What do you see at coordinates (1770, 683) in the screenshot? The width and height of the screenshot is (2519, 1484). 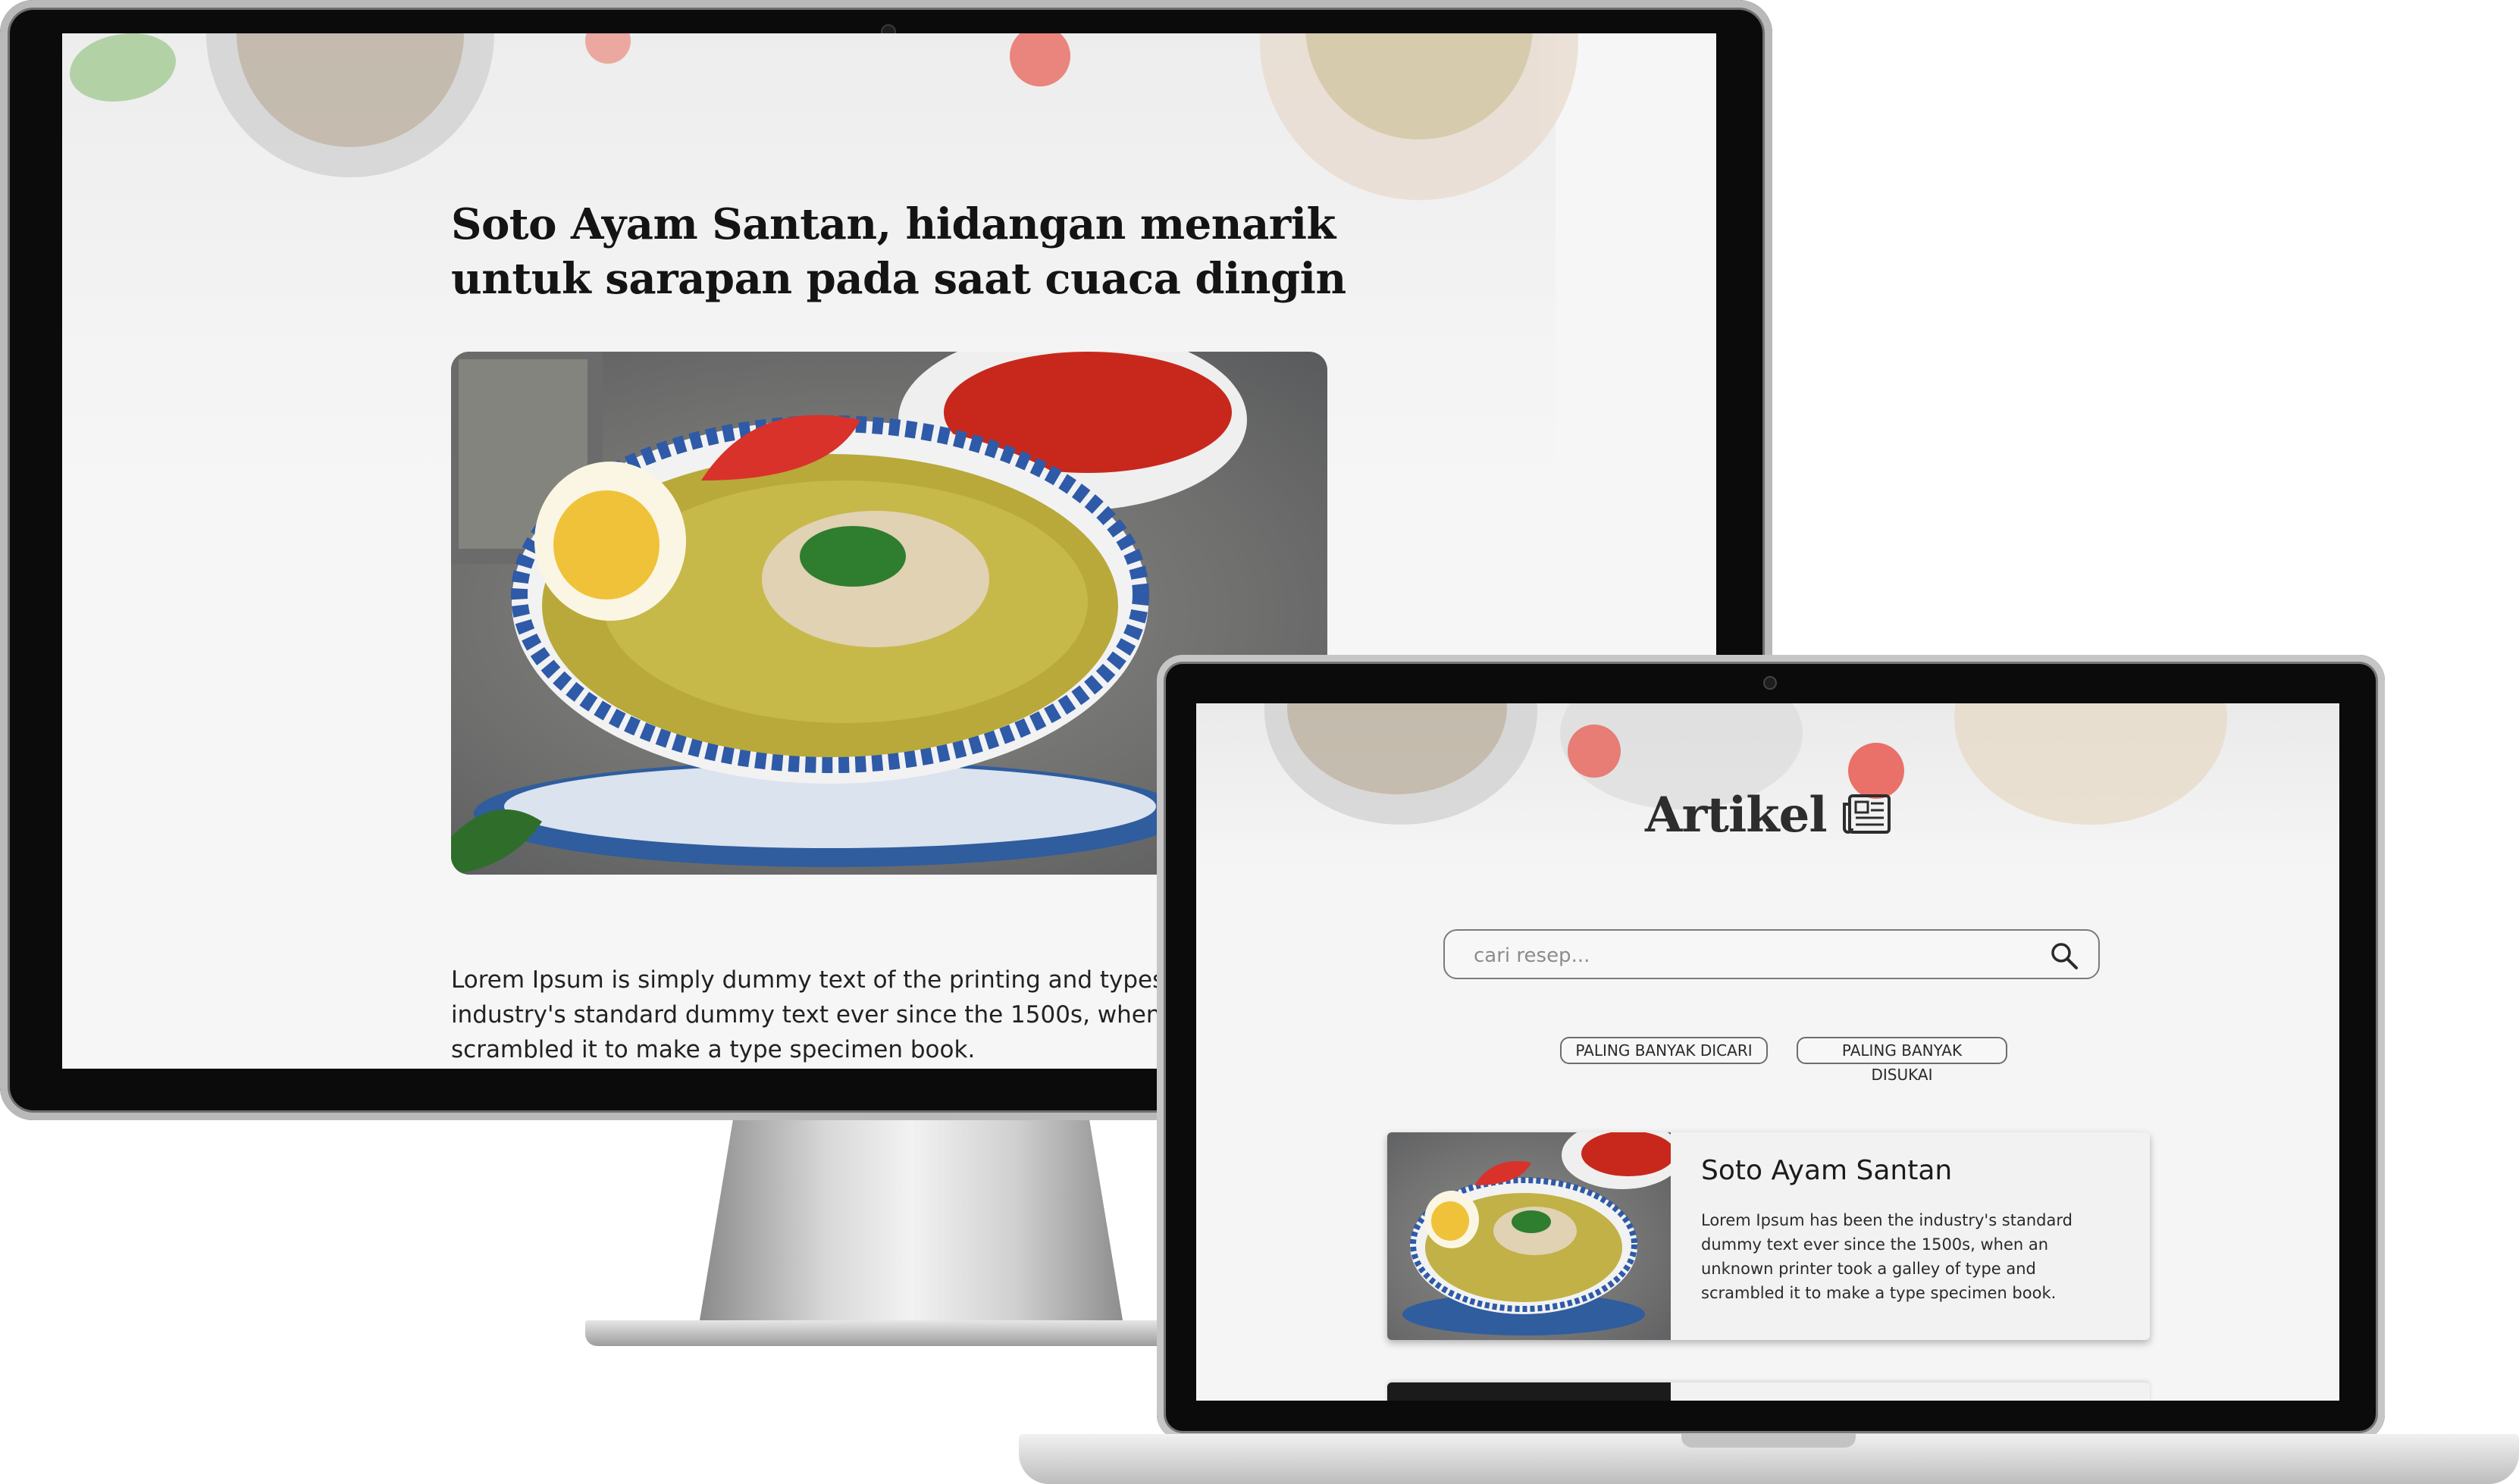 I see `laptop-camera` at bounding box center [1770, 683].